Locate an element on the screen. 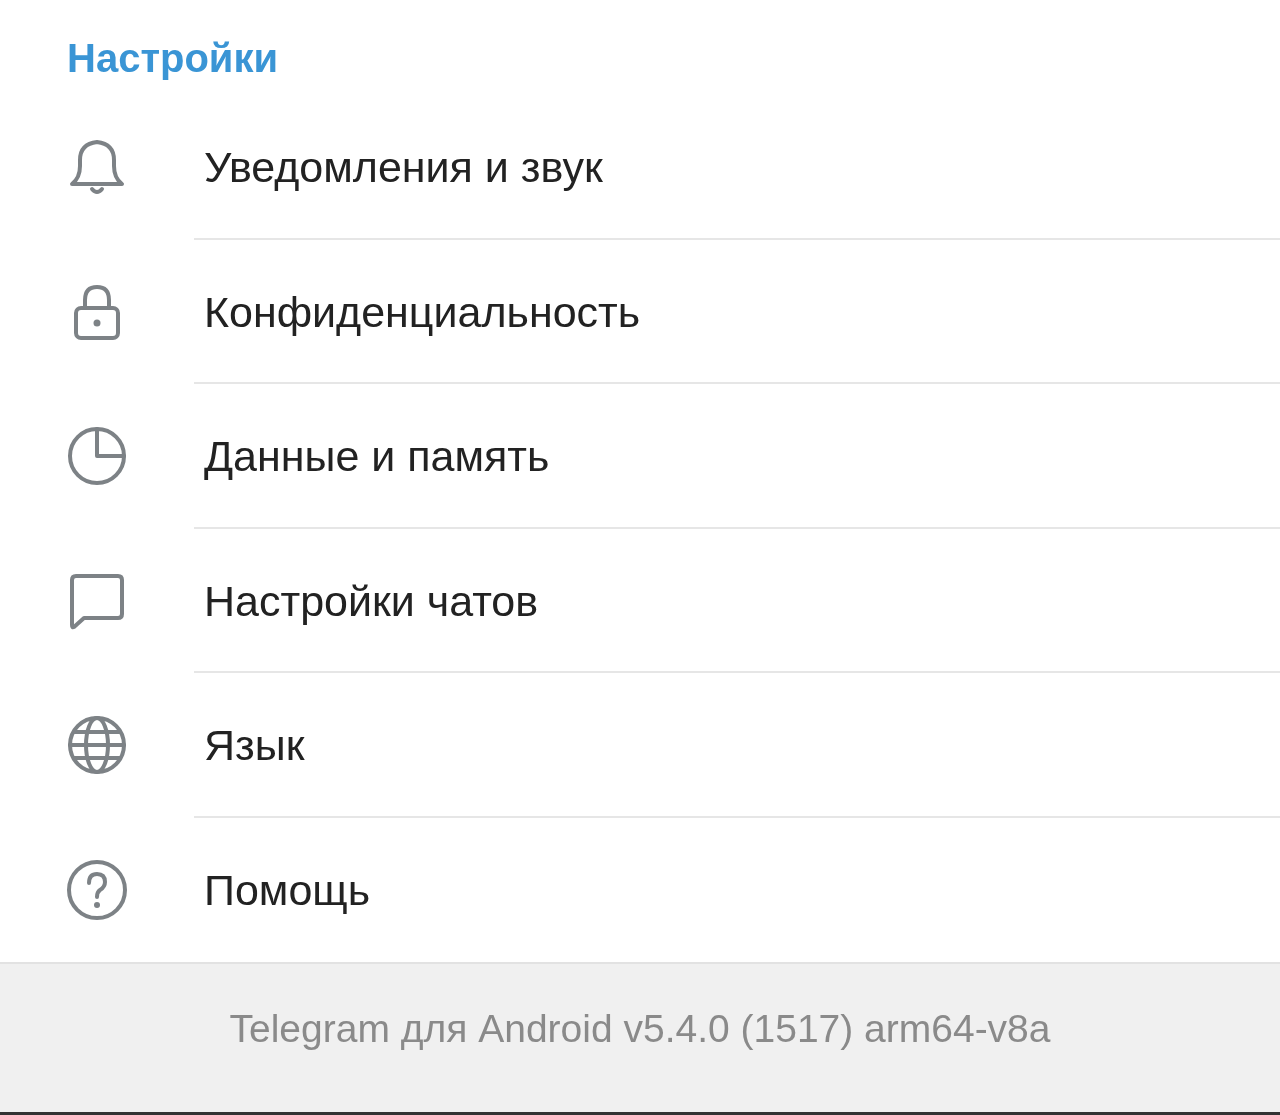  item-label: Настройки чатов is located at coordinates (371, 601).